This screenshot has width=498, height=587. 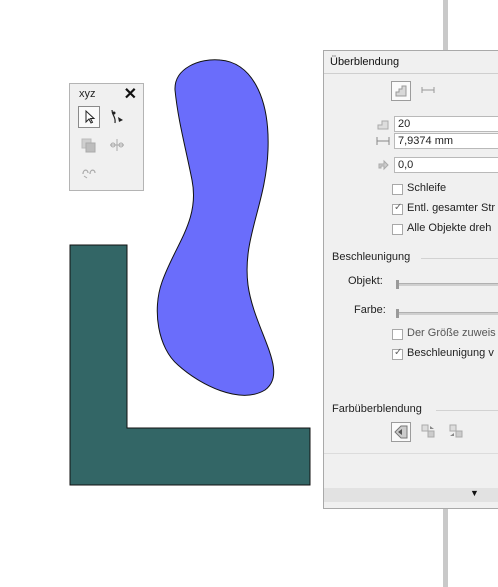 I want to click on link-accel-checkbox, so click(x=397, y=353).